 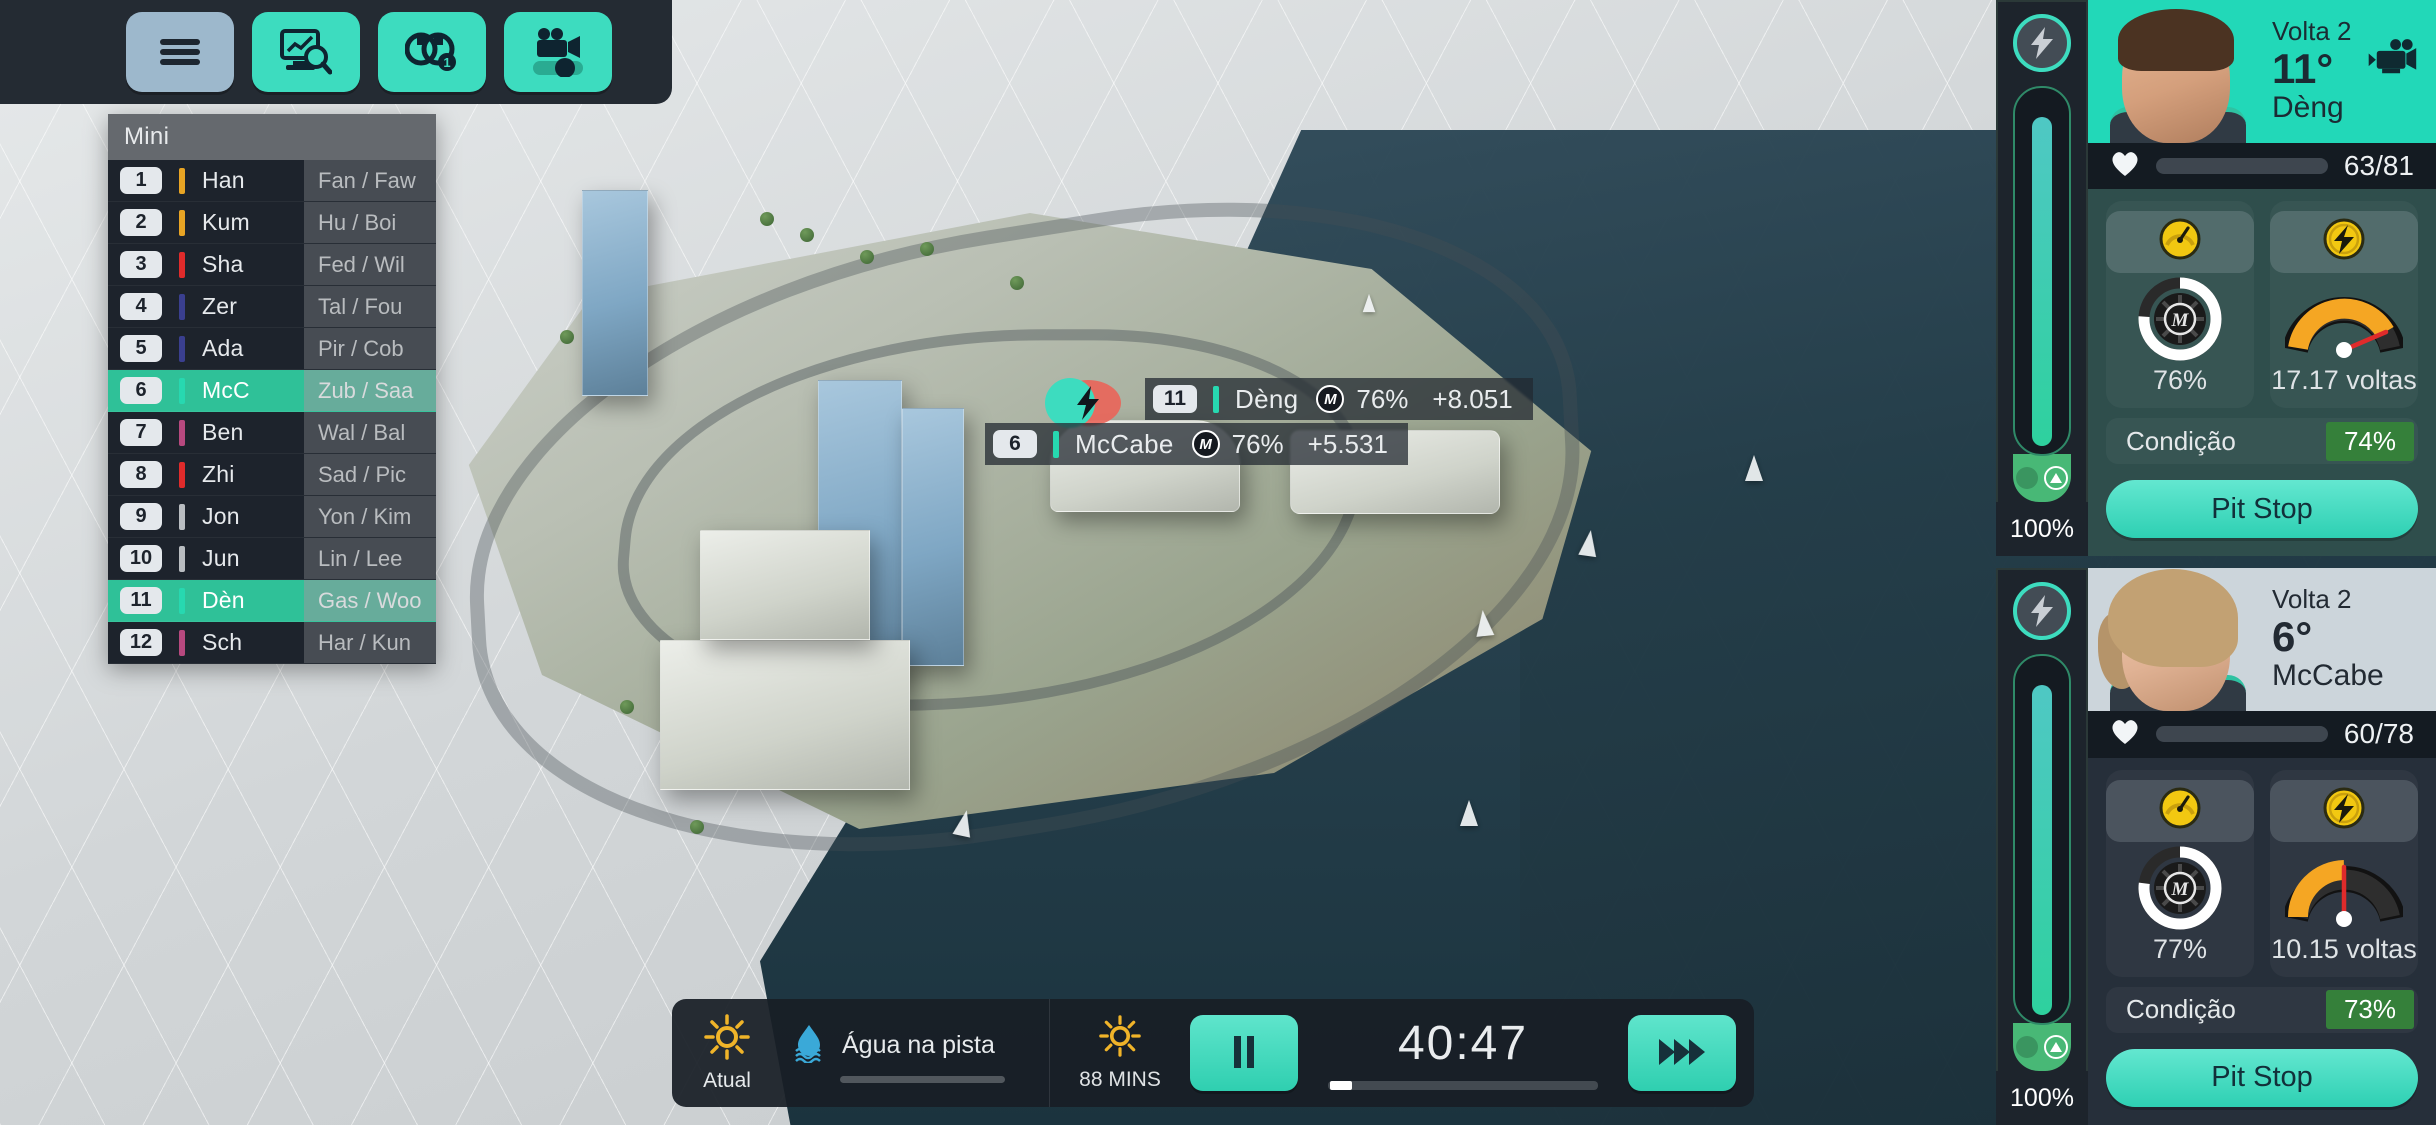 I want to click on track-water-widget: Água na pista, so click(x=916, y=1053).